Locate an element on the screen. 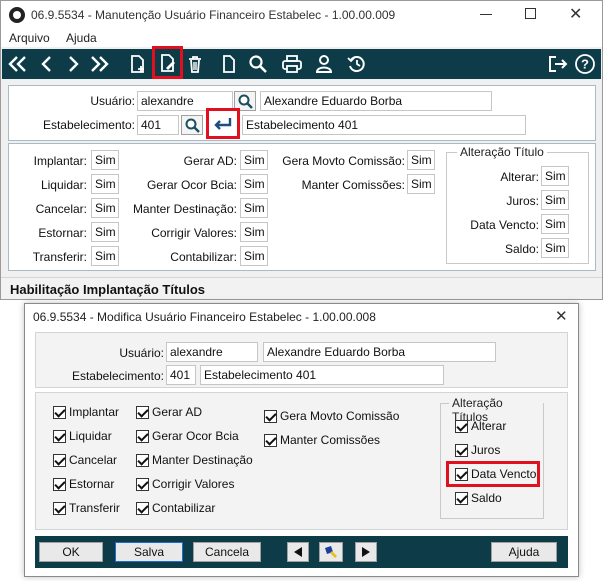  w2-col2-row: Gerar AD is located at coordinates (169, 412).